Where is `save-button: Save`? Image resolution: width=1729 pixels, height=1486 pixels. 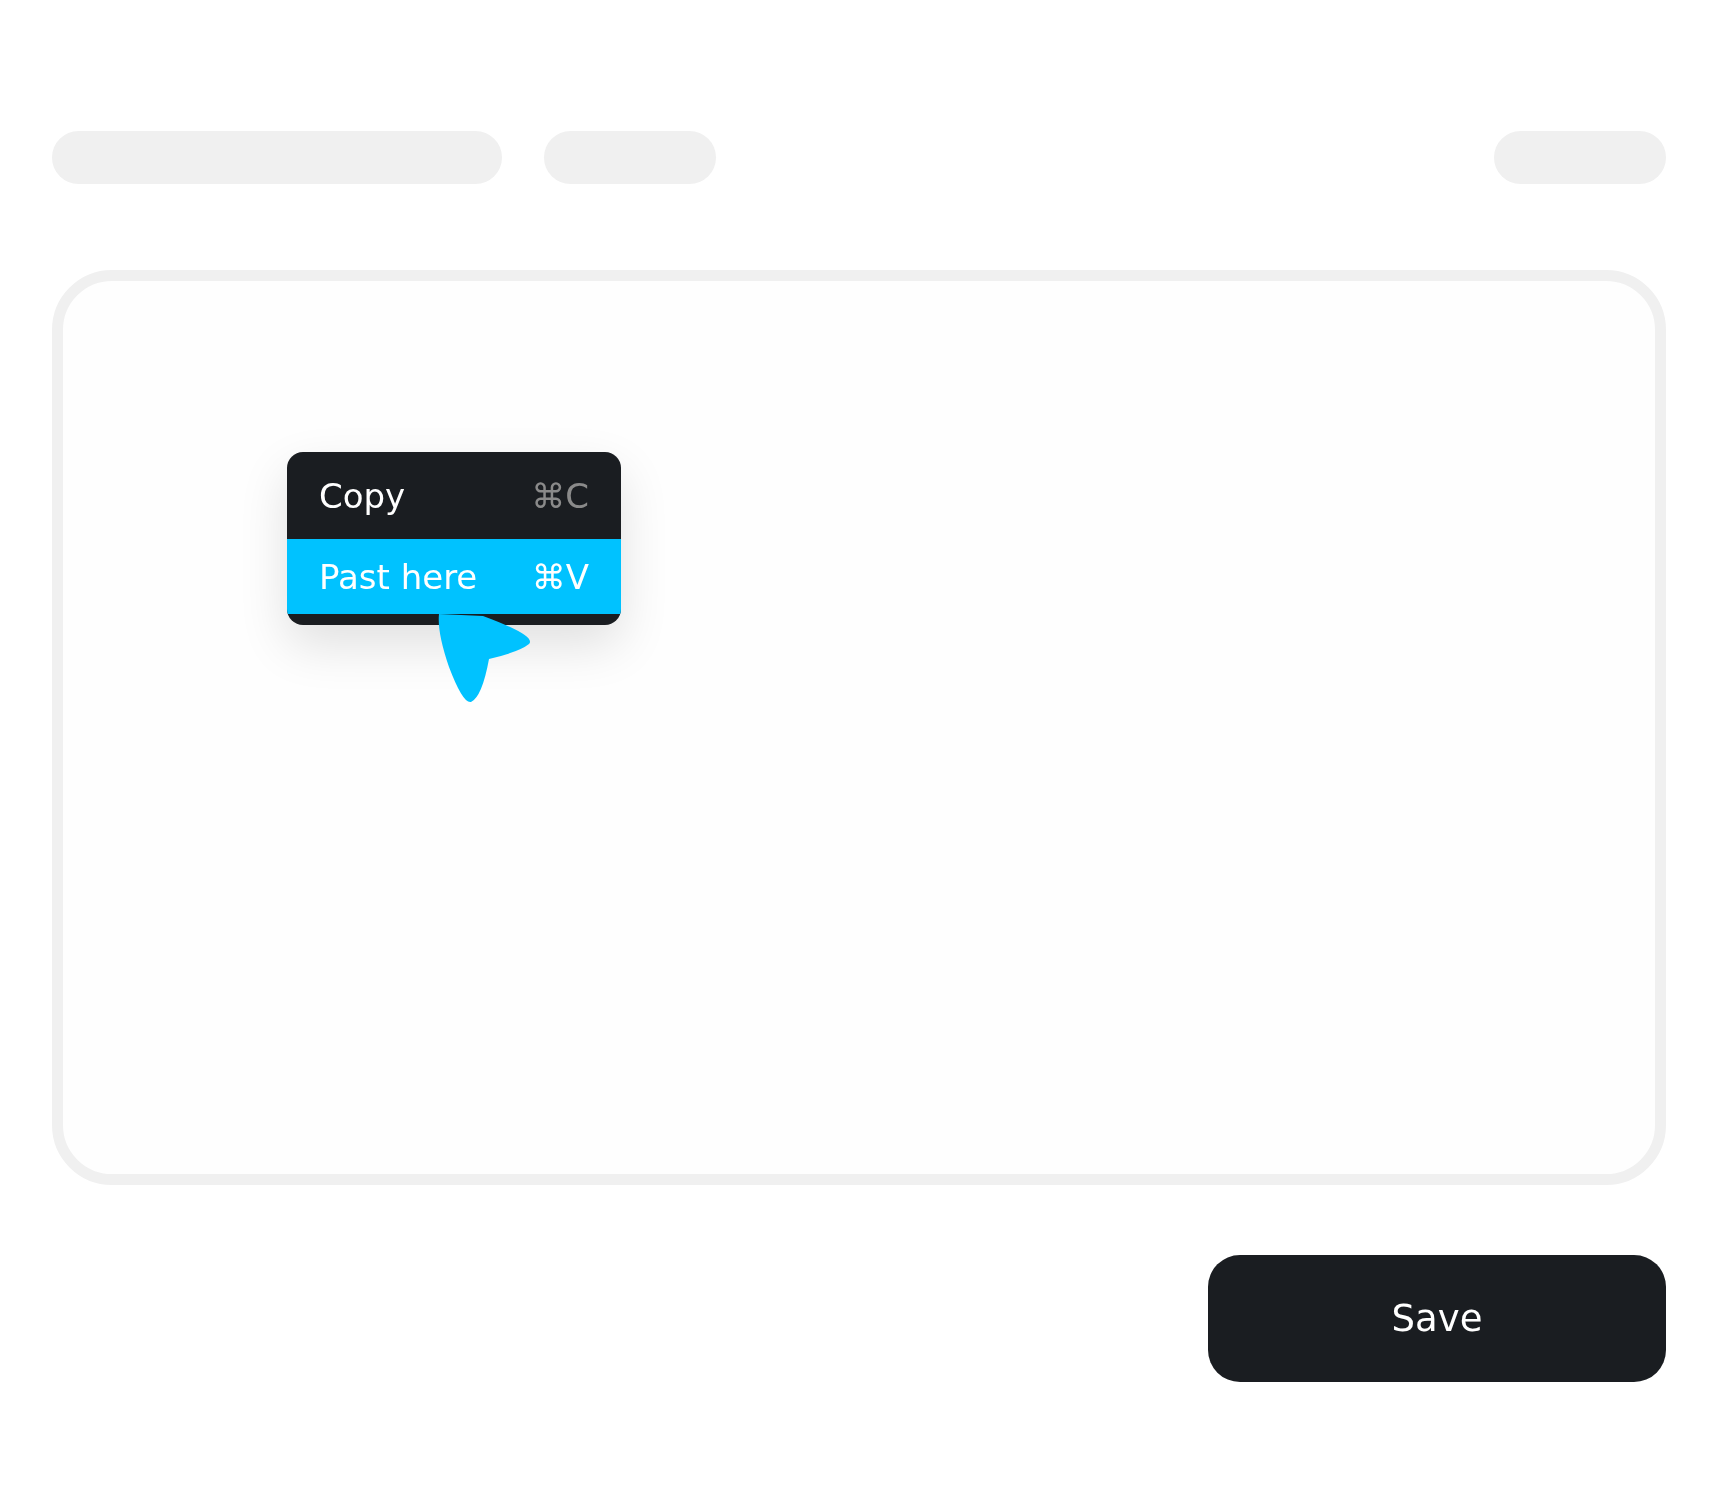 save-button: Save is located at coordinates (1437, 1318).